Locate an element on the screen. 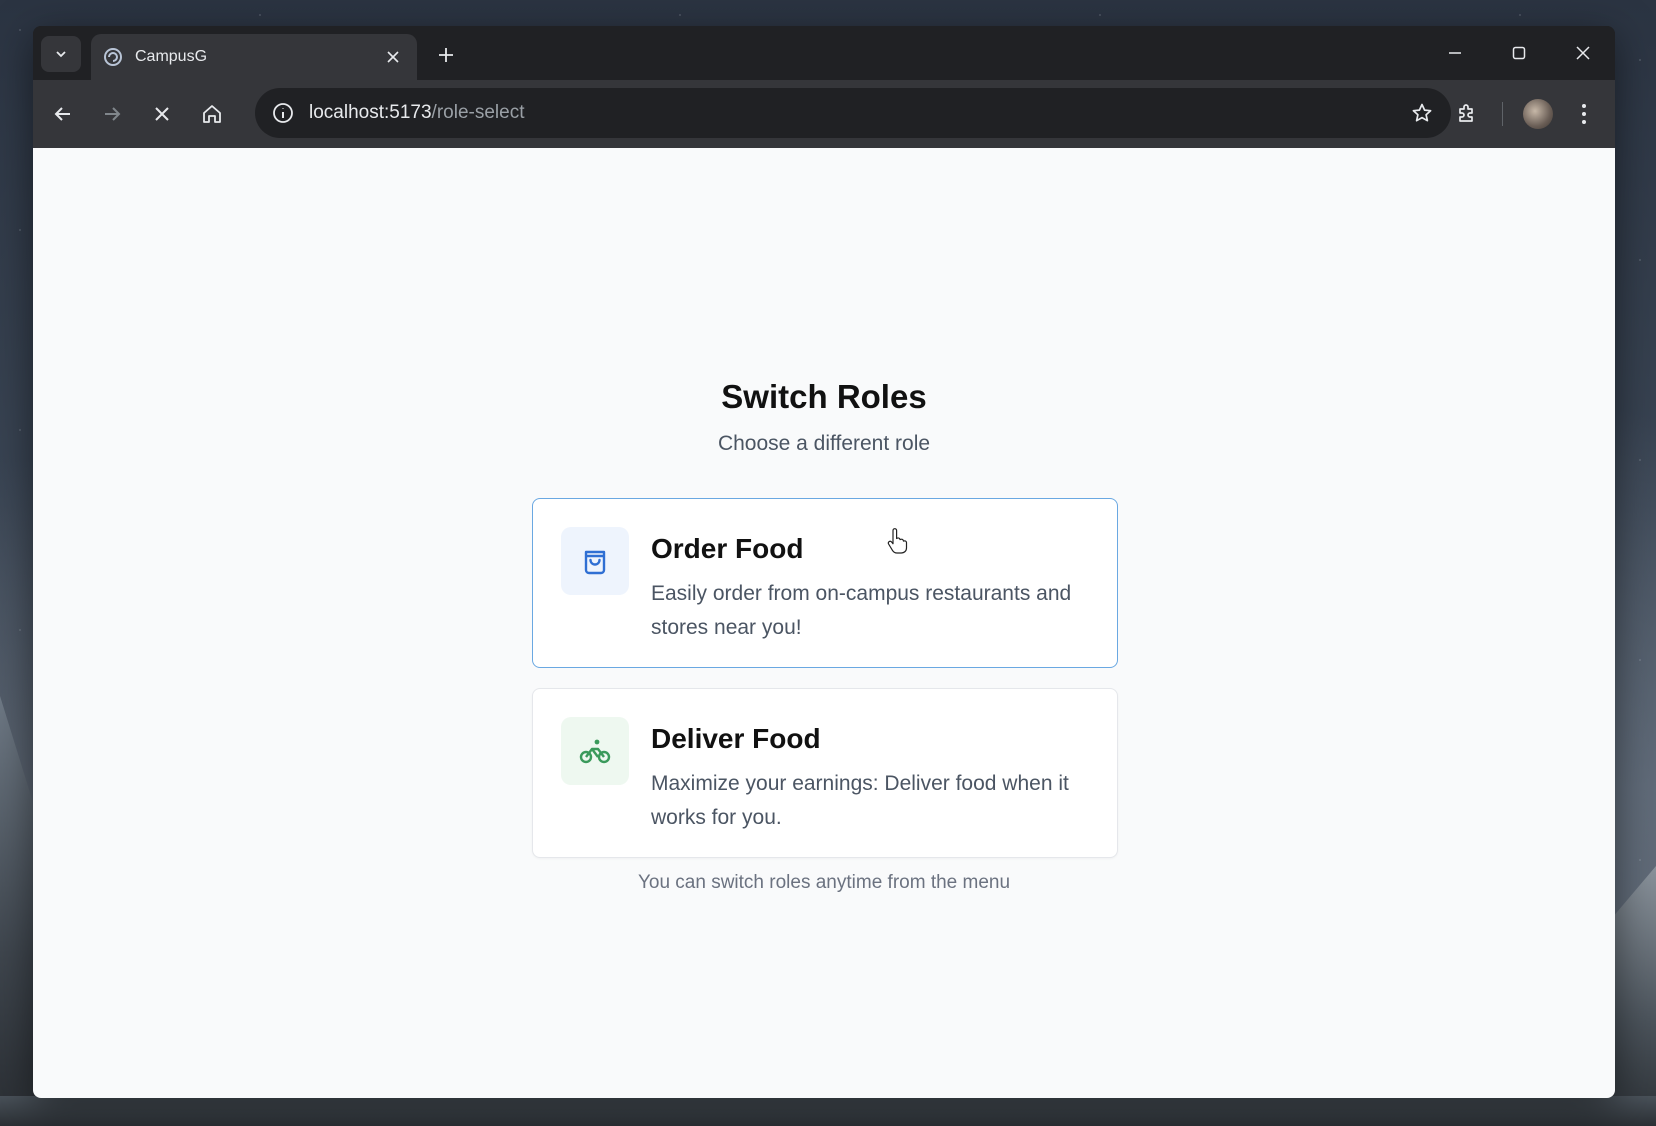  home-icon is located at coordinates (212, 114).